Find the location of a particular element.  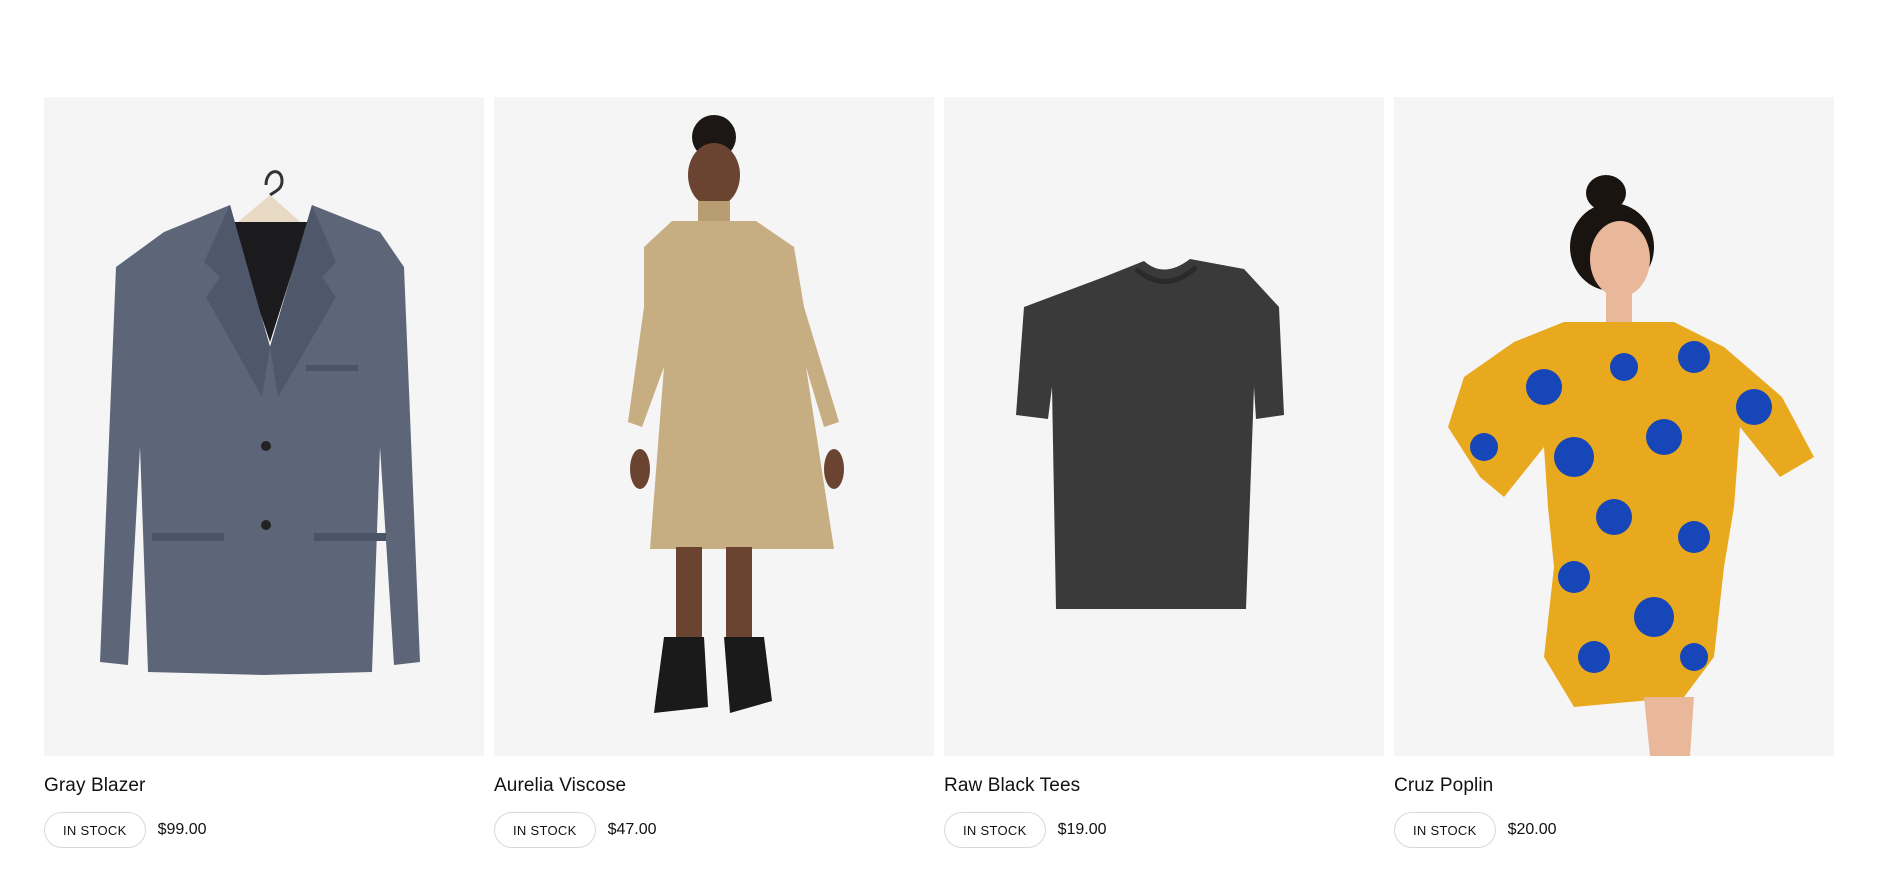

product-meta: IN STOCK $47.00 is located at coordinates (714, 830).